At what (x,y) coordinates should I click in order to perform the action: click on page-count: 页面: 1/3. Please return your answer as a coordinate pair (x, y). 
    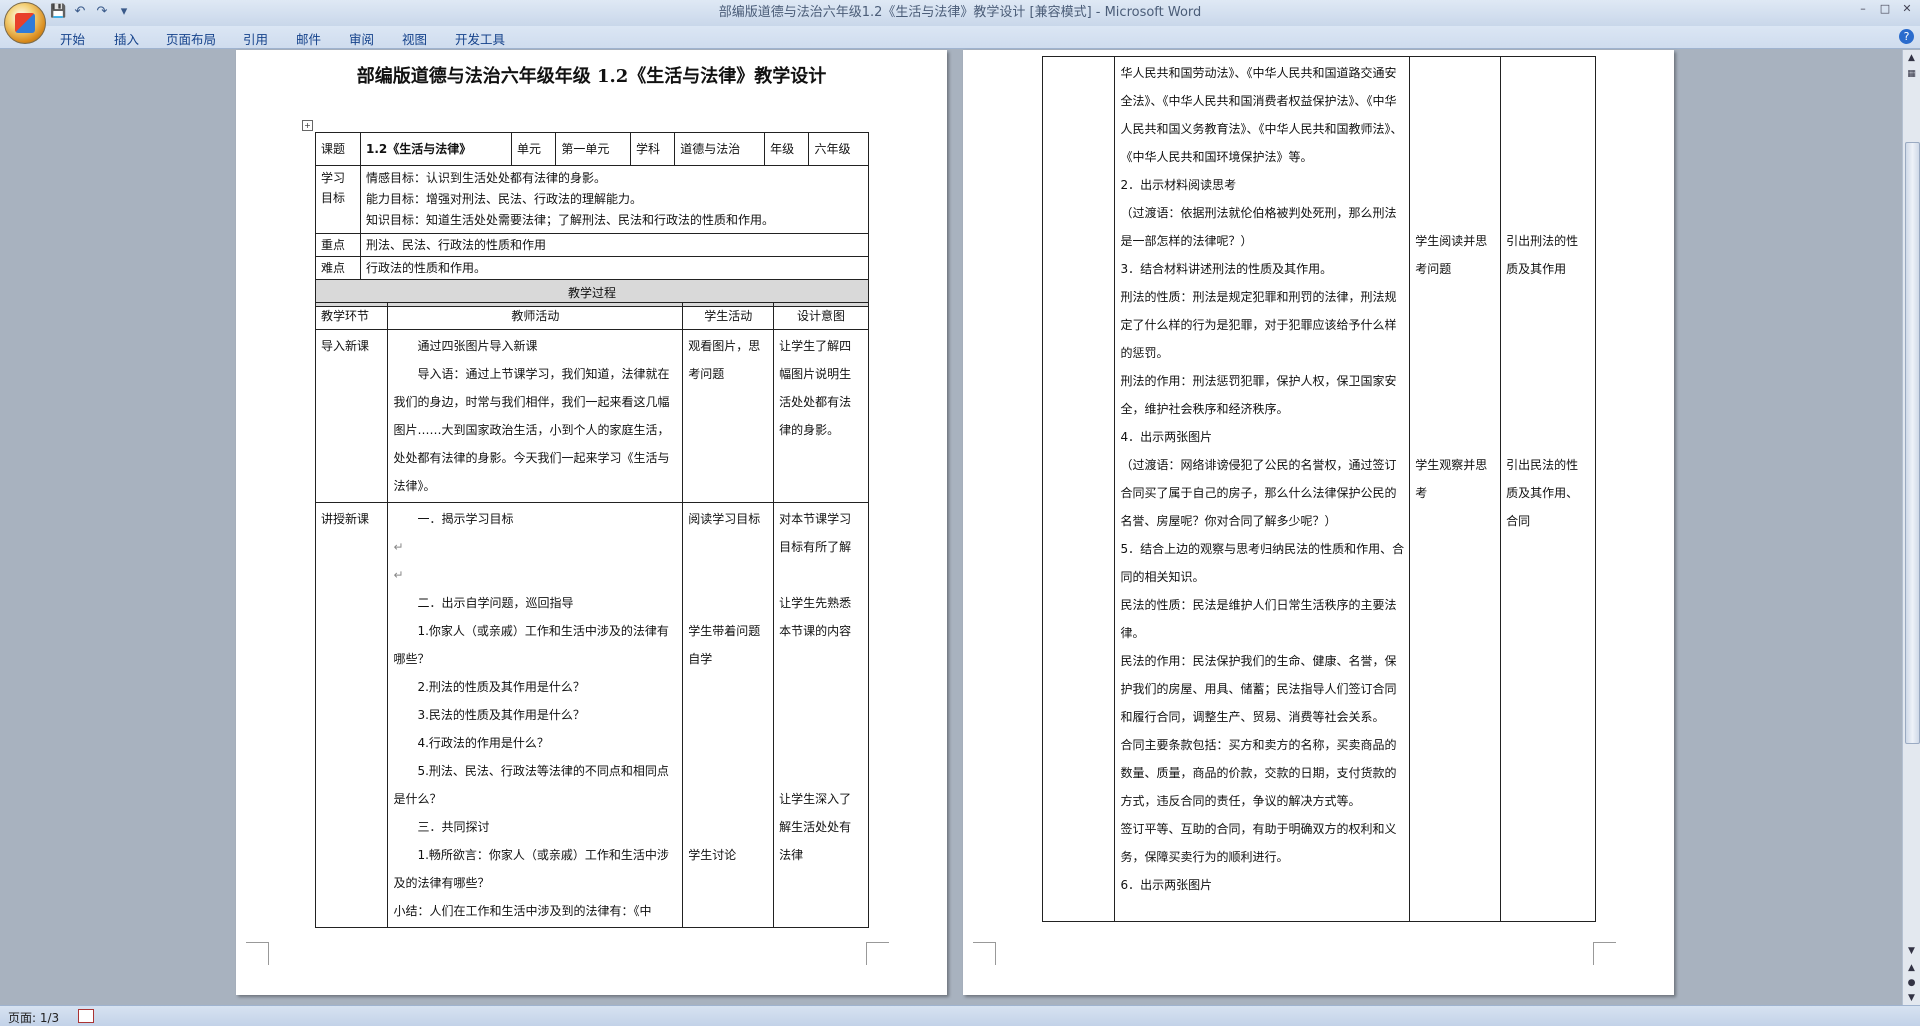
    Looking at the image, I should click on (33, 1017).